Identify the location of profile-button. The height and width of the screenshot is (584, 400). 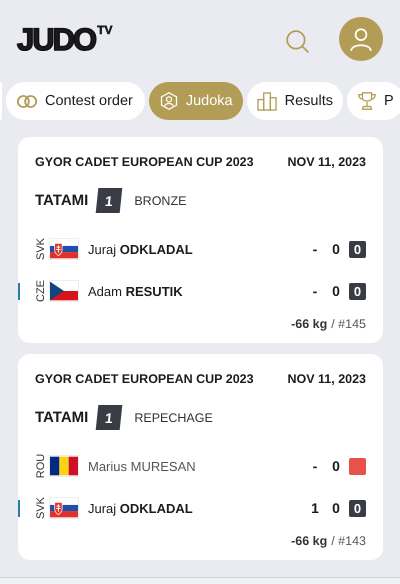
(361, 39).